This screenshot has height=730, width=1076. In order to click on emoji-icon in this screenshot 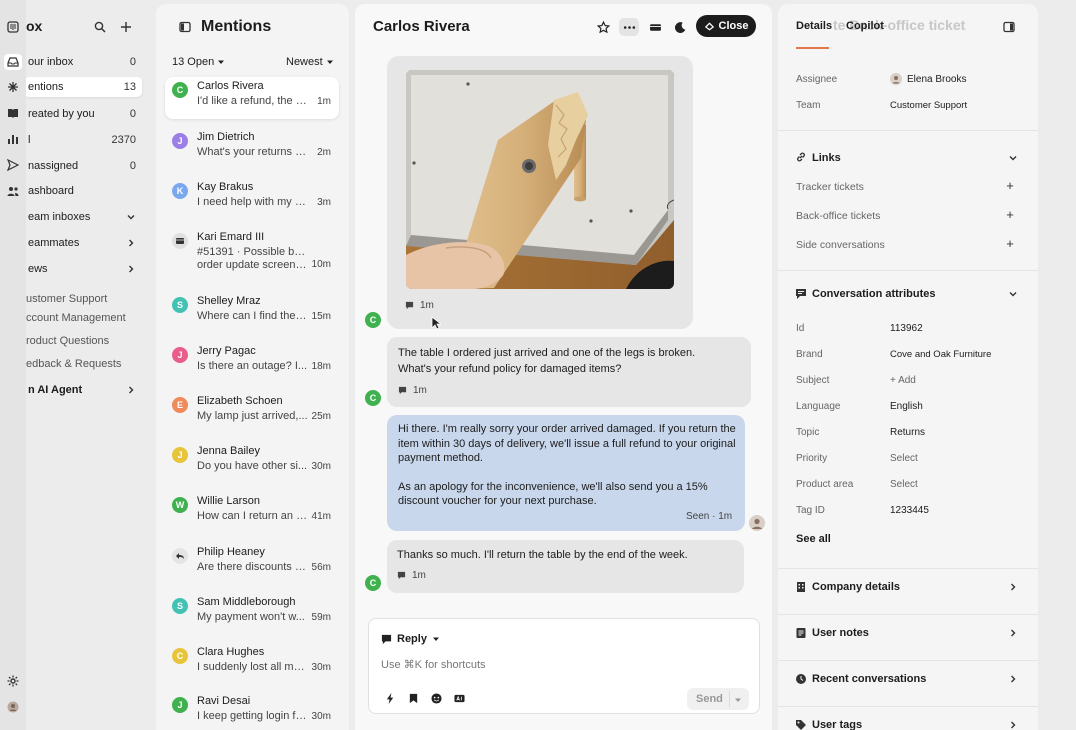, I will do `click(436, 698)`.